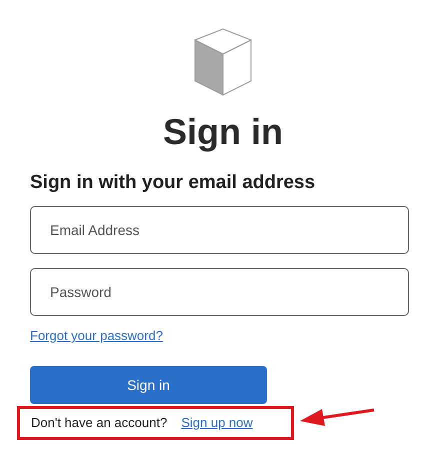 The image size is (446, 469). I want to click on sign-up-link: Sign up now, so click(217, 423).